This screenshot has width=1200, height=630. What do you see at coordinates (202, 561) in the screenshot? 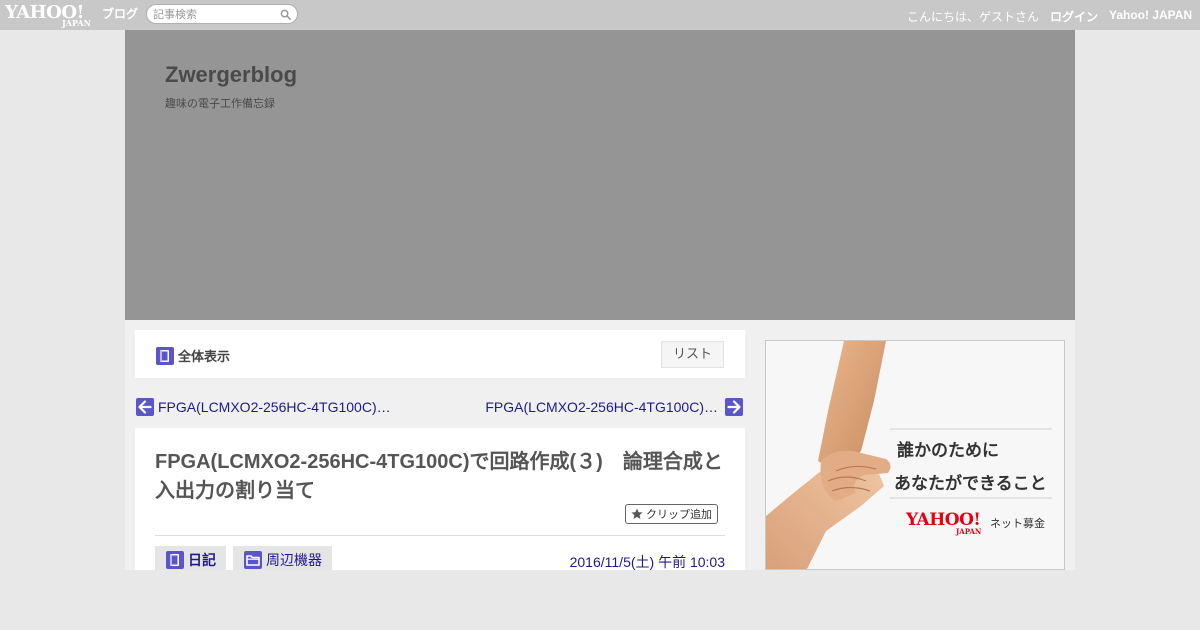
I see `tag-diary-label: 日記` at bounding box center [202, 561].